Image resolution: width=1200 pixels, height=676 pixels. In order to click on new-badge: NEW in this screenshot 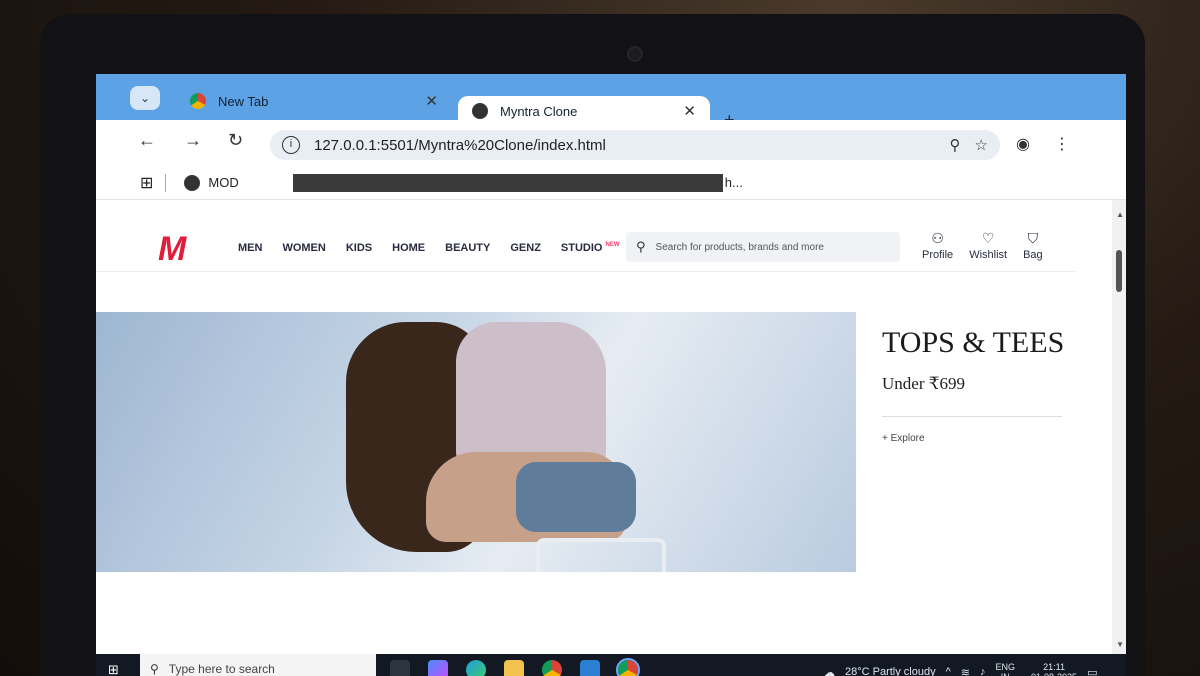, I will do `click(612, 245)`.